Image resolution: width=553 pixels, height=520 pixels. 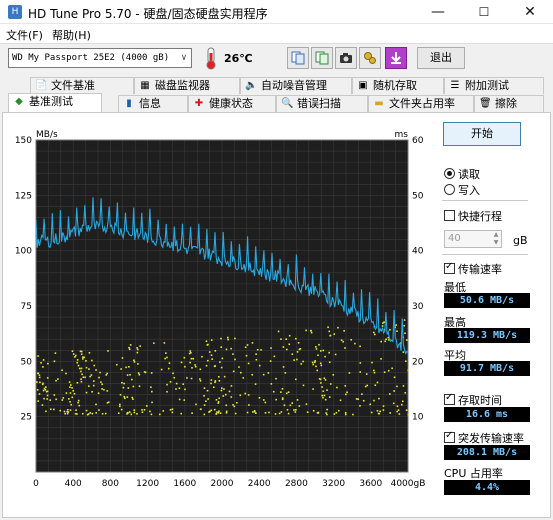 What do you see at coordinates (398, 85) in the screenshot?
I see `tab-random-access: ▣ 随机存取` at bounding box center [398, 85].